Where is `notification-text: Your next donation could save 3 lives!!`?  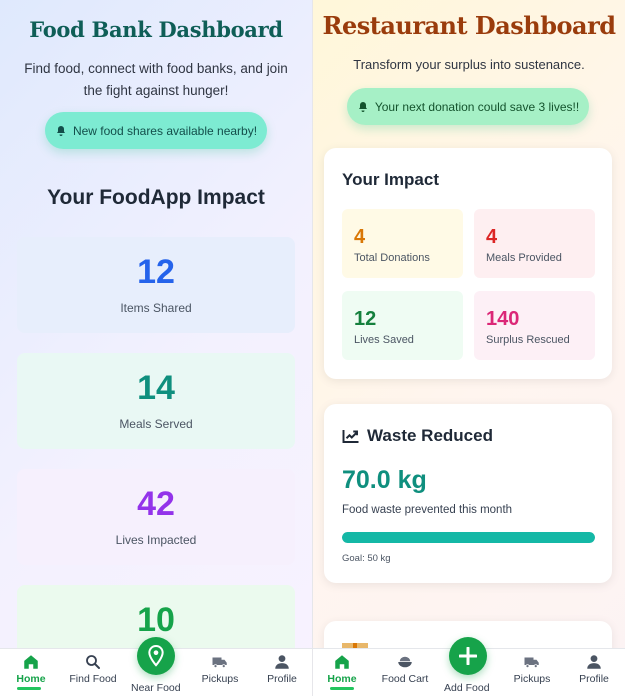
notification-text: Your next donation could save 3 lives!! is located at coordinates (477, 106).